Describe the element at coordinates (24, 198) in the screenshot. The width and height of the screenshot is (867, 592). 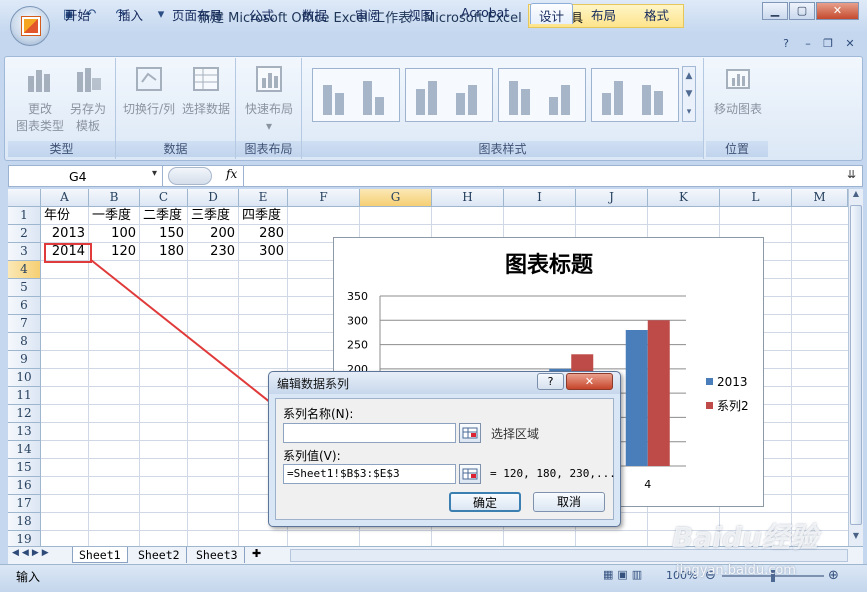
I see `select-all-corner` at that location.